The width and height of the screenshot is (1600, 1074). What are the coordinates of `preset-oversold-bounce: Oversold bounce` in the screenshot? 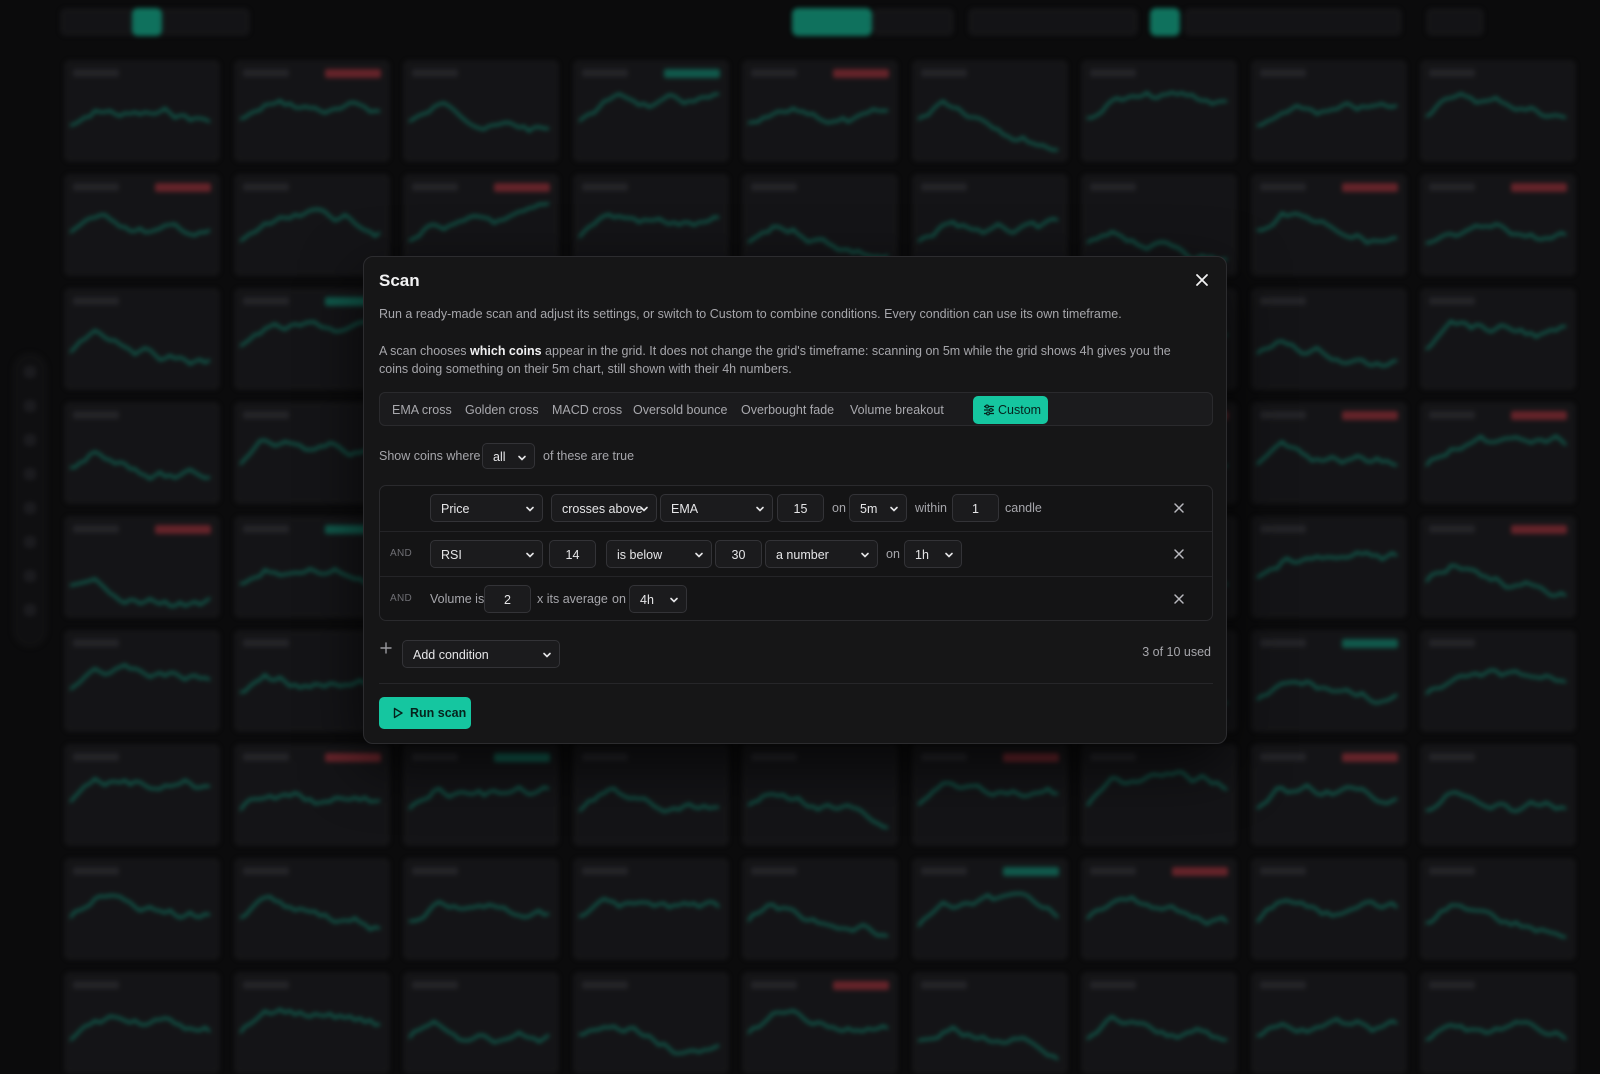 It's located at (680, 410).